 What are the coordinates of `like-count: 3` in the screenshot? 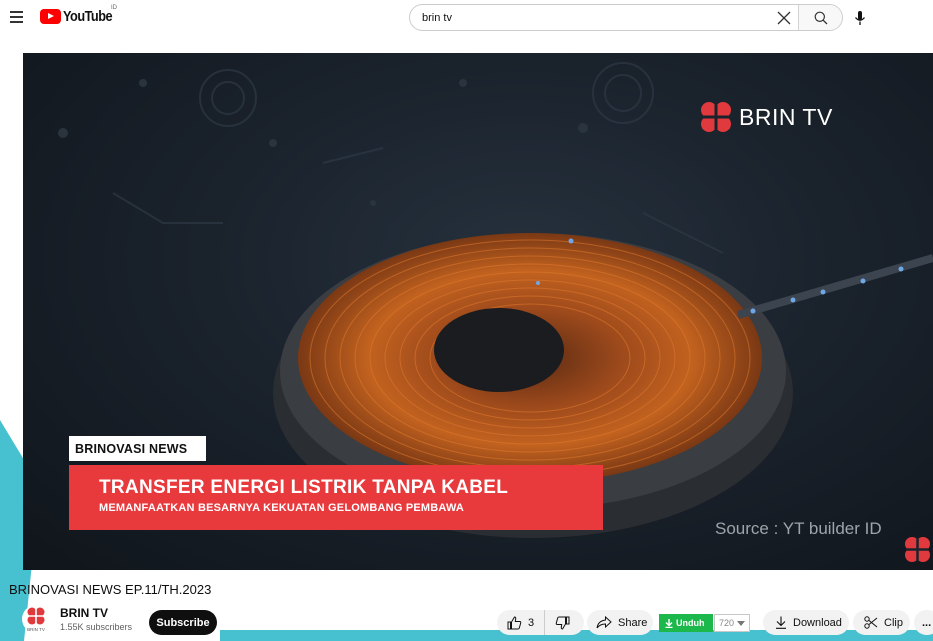 It's located at (531, 622).